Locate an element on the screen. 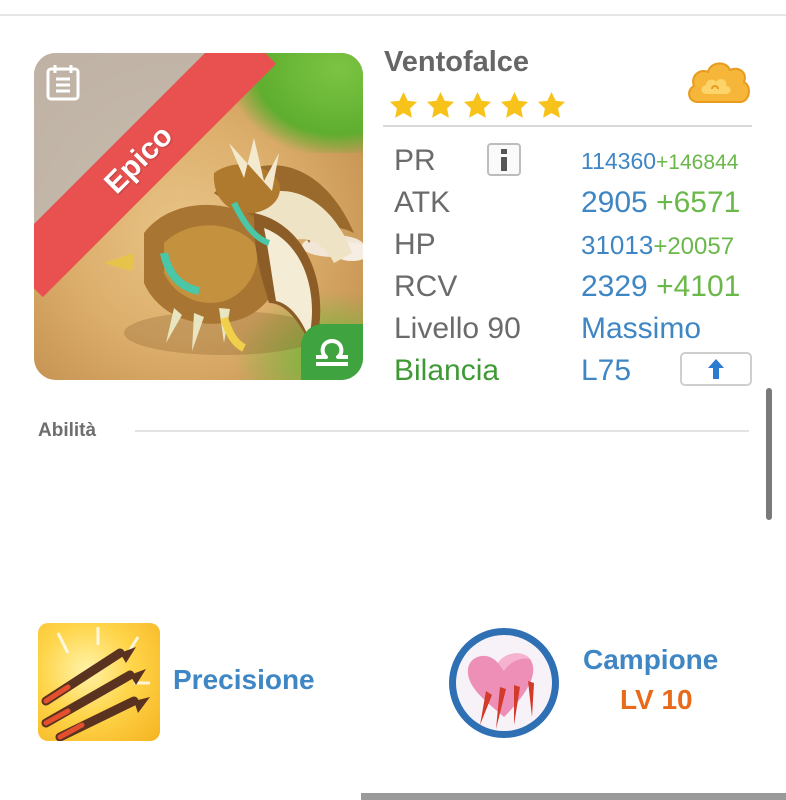  arrow-up-icon is located at coordinates (716, 369).